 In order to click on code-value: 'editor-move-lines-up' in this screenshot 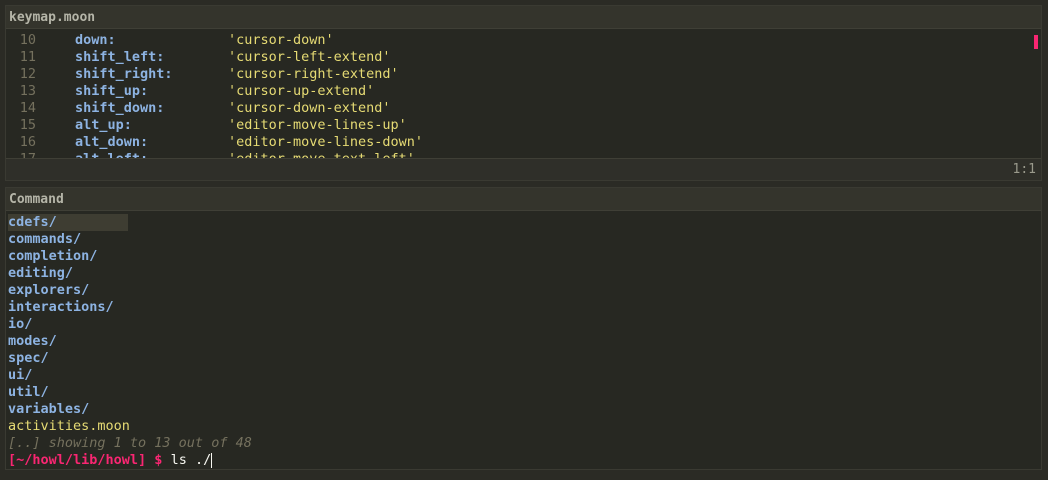, I will do `click(317, 125)`.